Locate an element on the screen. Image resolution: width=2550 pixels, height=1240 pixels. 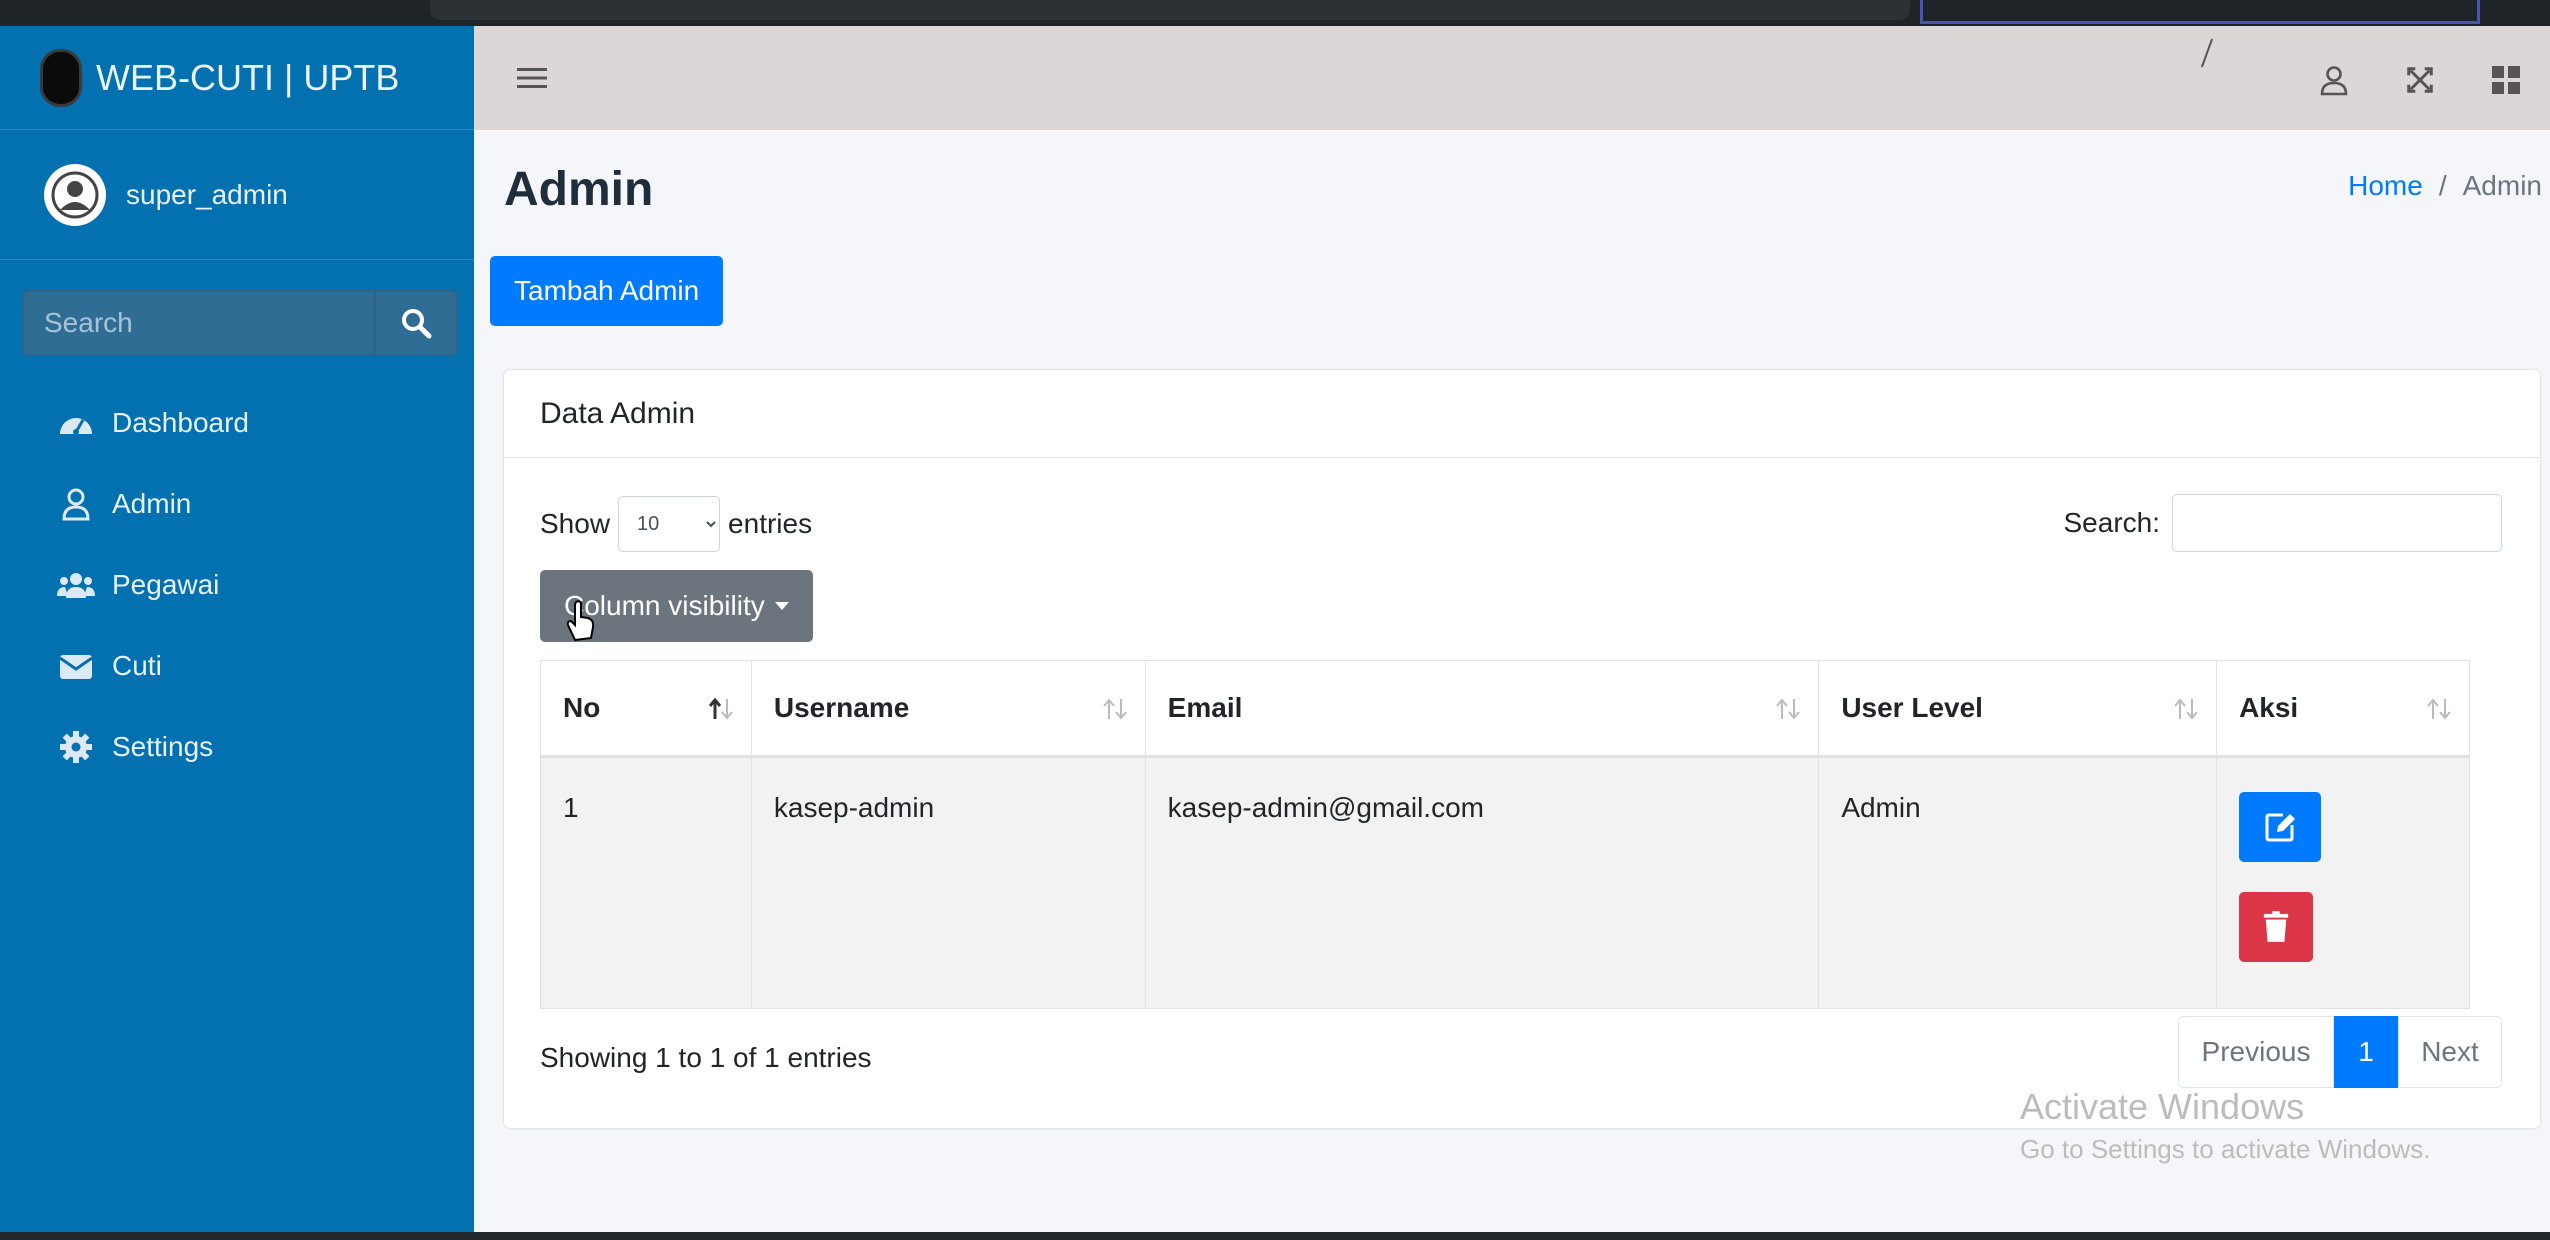
add-admin-button: Tambah Admin is located at coordinates (607, 291).